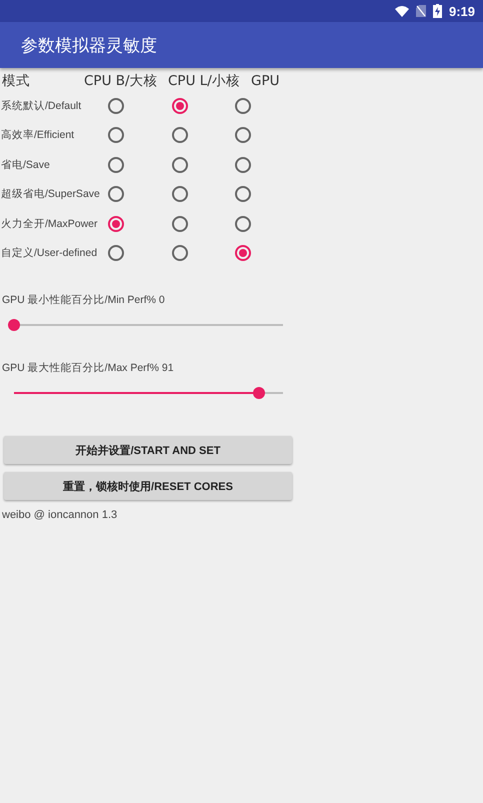 This screenshot has height=803, width=483. Describe the element at coordinates (461, 11) in the screenshot. I see `clock-time: 9:19` at that location.